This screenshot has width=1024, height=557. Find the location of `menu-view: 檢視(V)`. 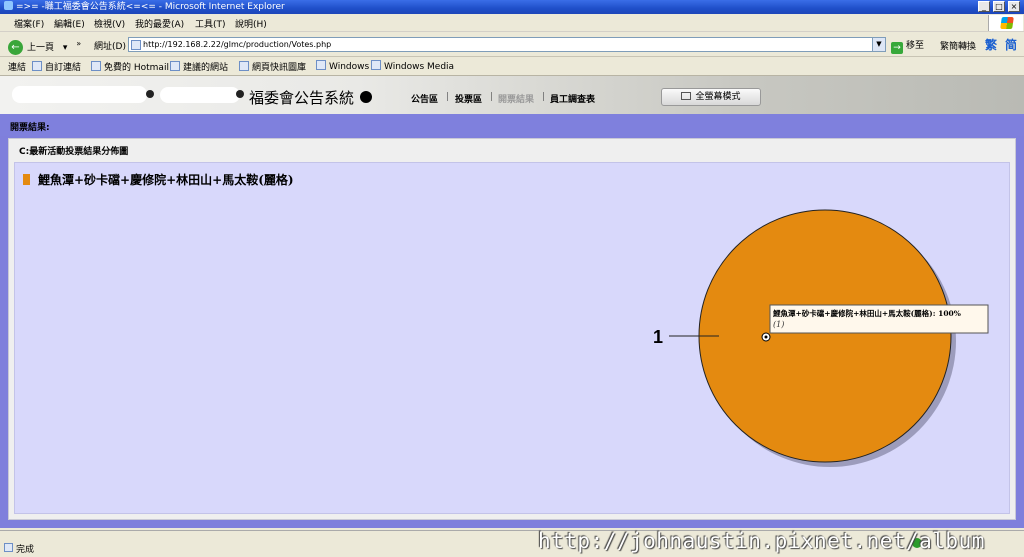

menu-view: 檢視(V) is located at coordinates (109, 23).